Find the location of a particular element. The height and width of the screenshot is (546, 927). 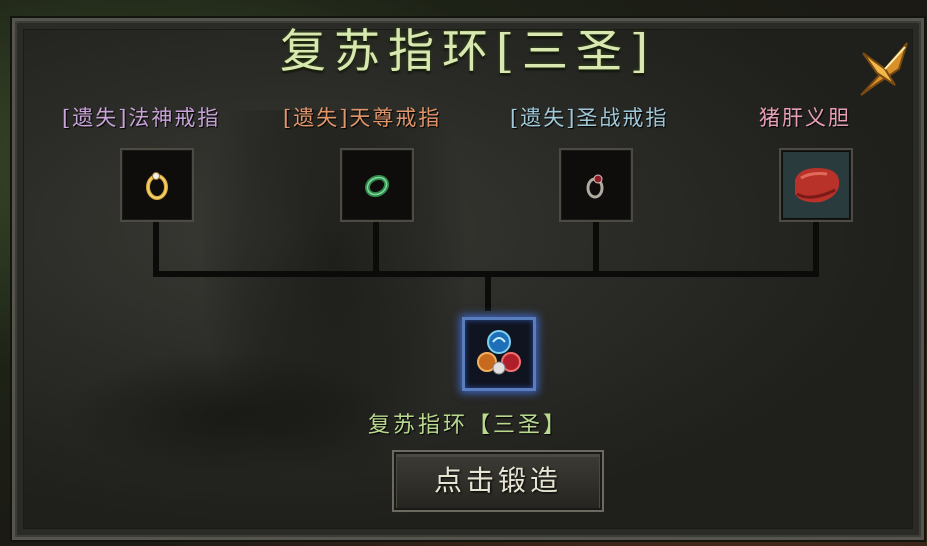

result-slot is located at coordinates (499, 354).